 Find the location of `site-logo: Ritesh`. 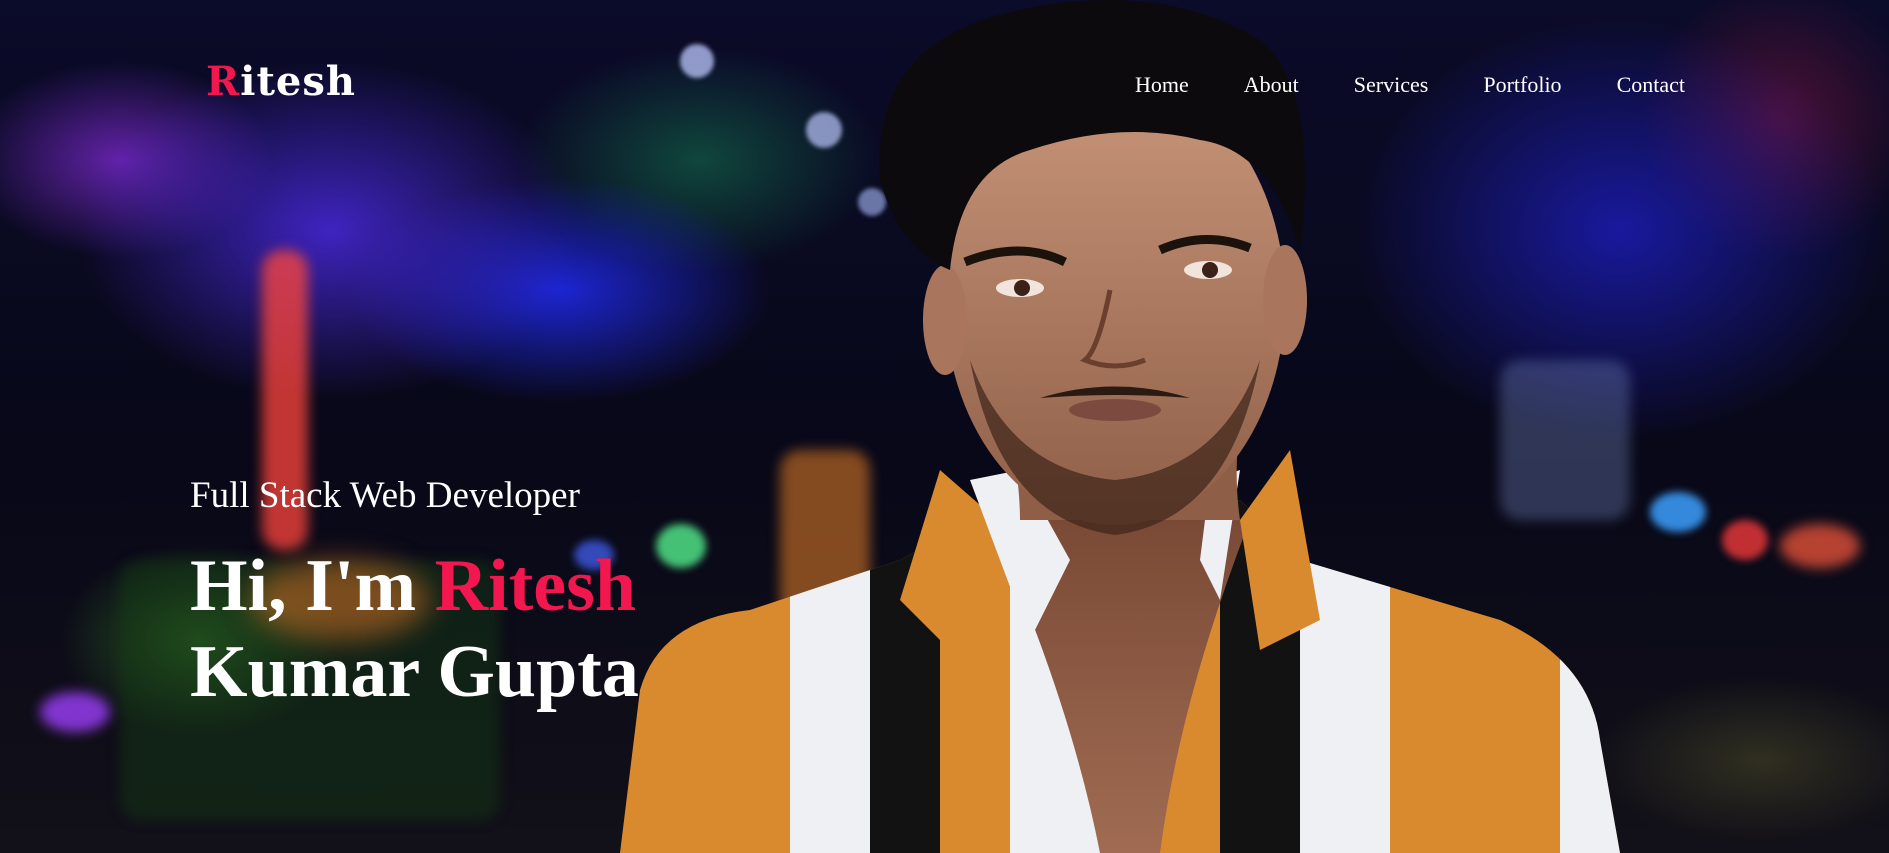

site-logo: Ritesh is located at coordinates (281, 82).